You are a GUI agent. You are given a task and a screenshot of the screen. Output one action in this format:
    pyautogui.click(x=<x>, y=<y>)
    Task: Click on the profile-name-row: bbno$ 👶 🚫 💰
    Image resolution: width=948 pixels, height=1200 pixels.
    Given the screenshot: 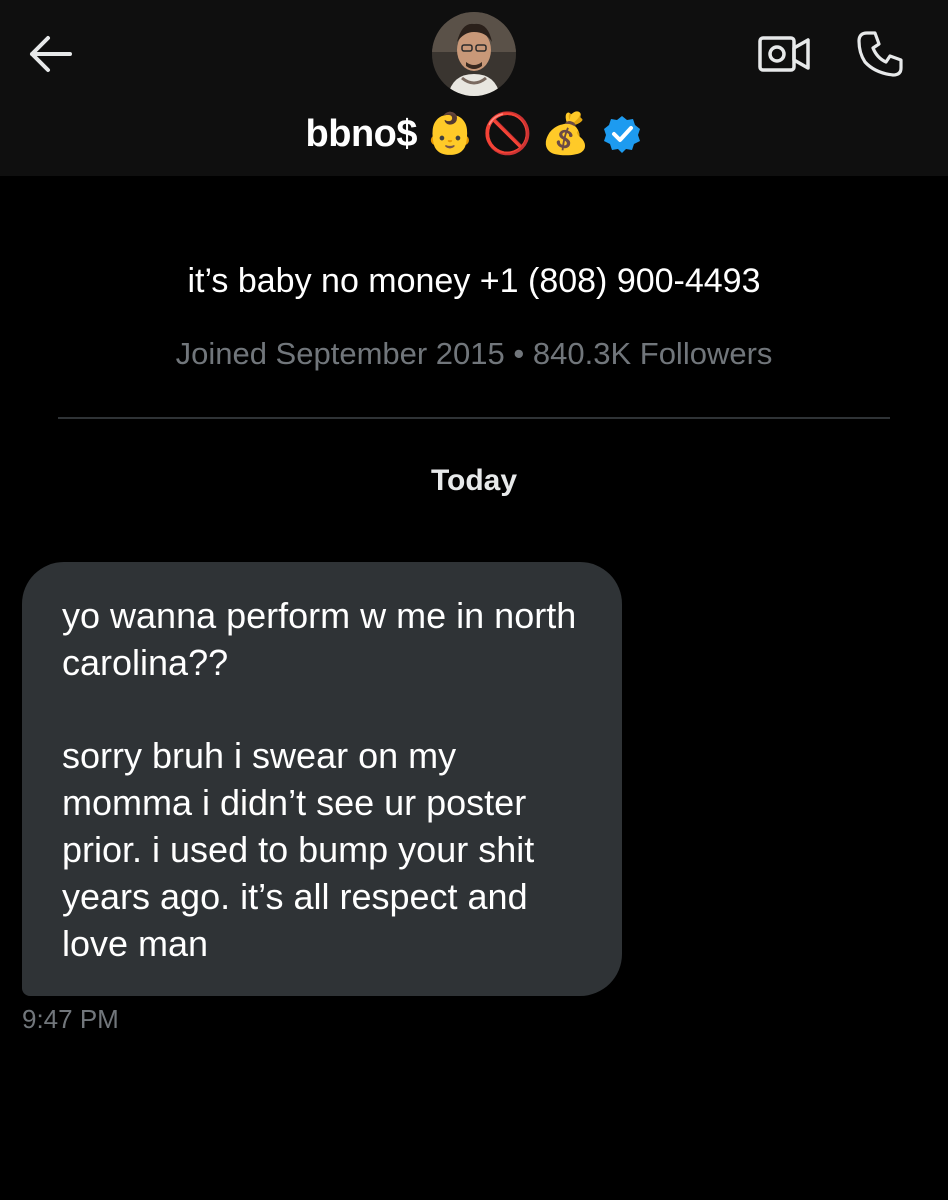 What is the action you would take?
    pyautogui.click(x=474, y=134)
    